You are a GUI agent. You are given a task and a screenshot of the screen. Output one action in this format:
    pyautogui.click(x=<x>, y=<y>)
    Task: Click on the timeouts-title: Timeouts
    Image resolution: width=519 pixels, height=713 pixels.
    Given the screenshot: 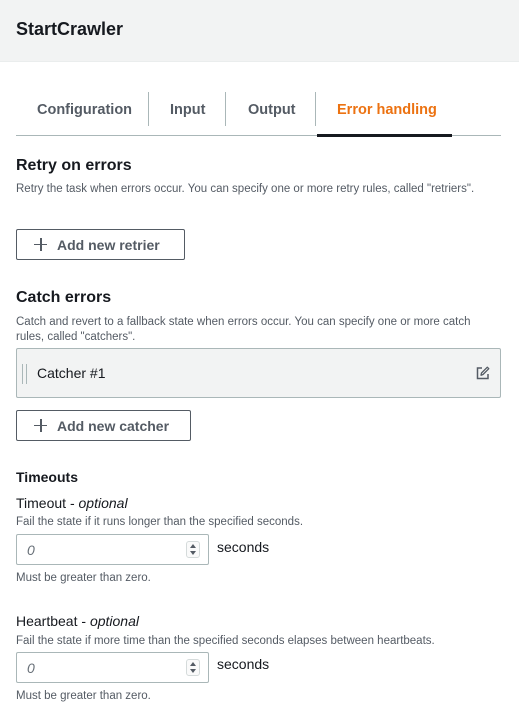 What is the action you would take?
    pyautogui.click(x=47, y=477)
    